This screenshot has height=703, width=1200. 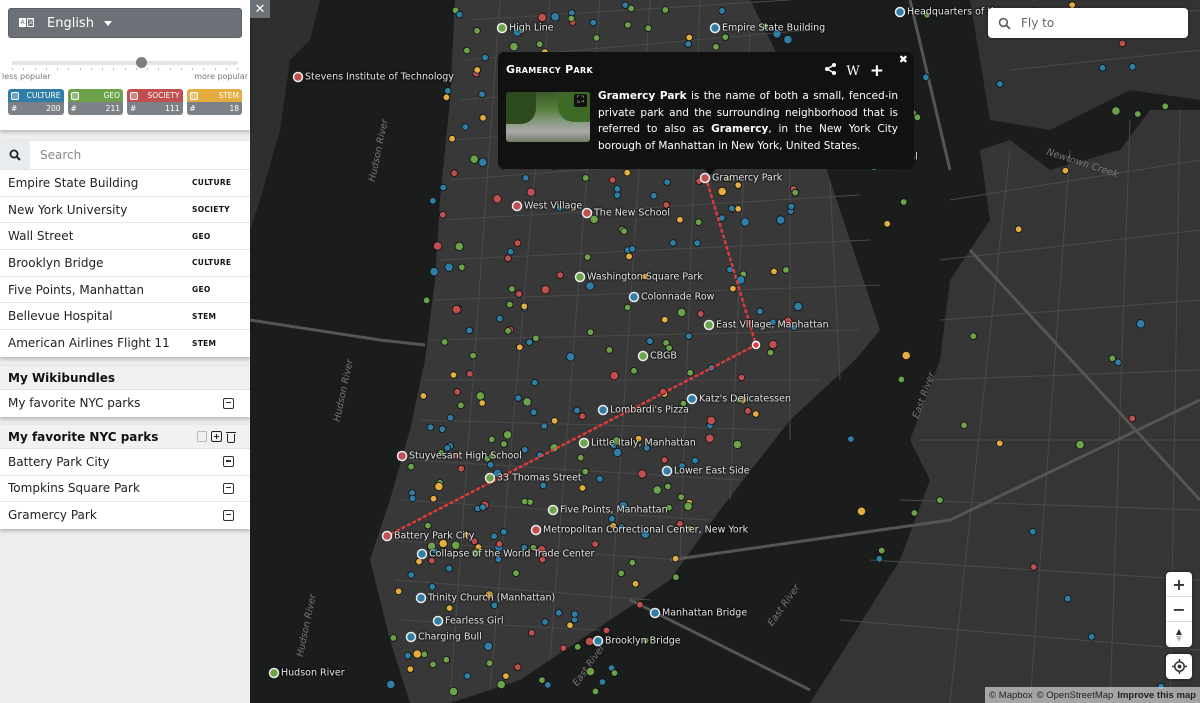 What do you see at coordinates (649, 410) in the screenshot?
I see `place-label: Lombardi's Pizza` at bounding box center [649, 410].